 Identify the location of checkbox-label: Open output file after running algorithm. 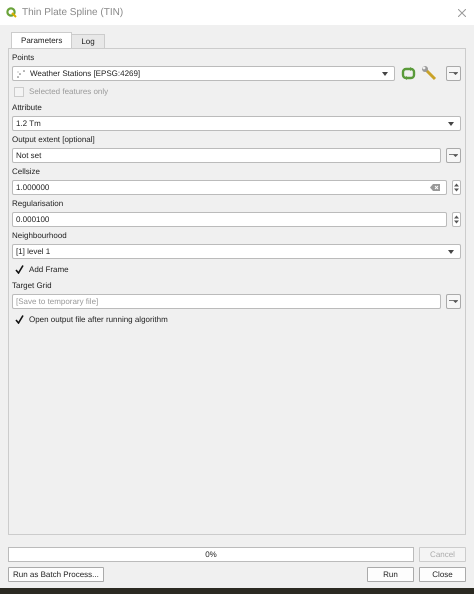
(98, 319).